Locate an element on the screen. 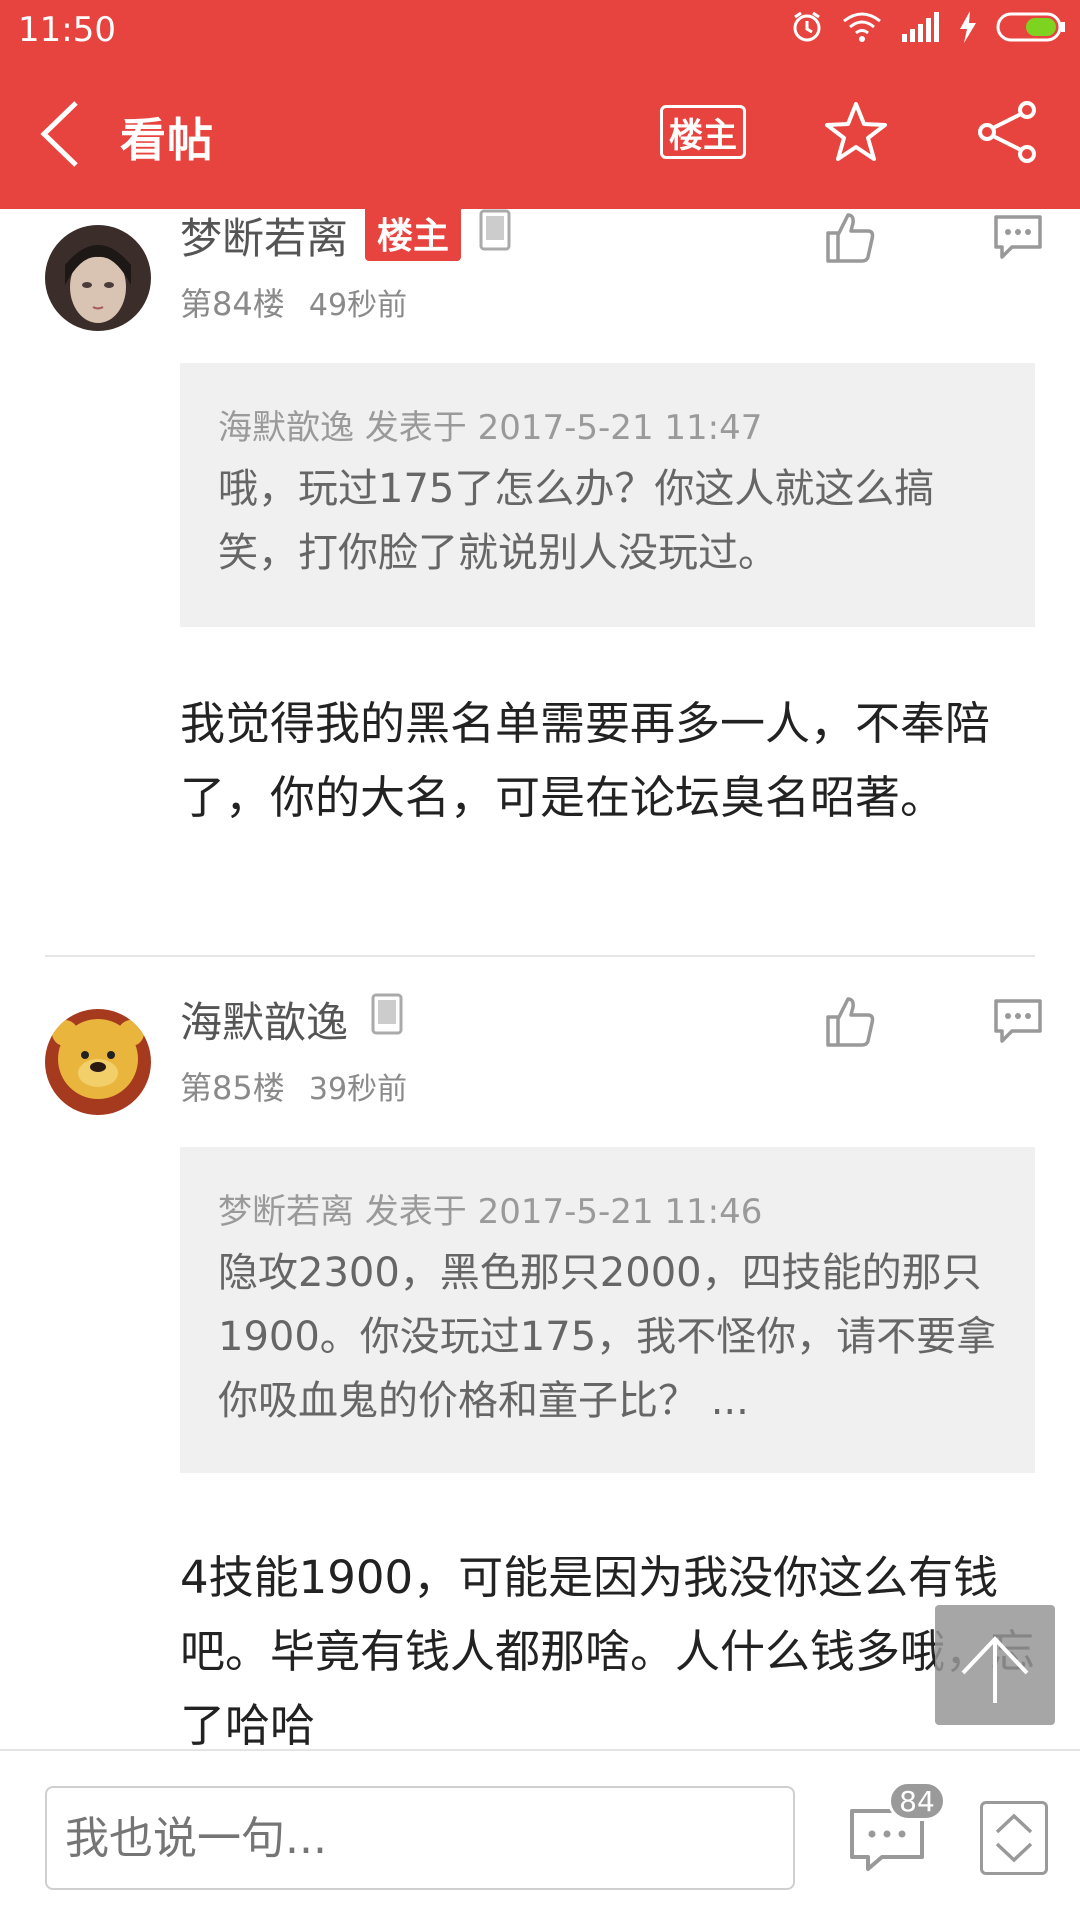 The width and height of the screenshot is (1080, 1920). alarm-icon is located at coordinates (807, 27).